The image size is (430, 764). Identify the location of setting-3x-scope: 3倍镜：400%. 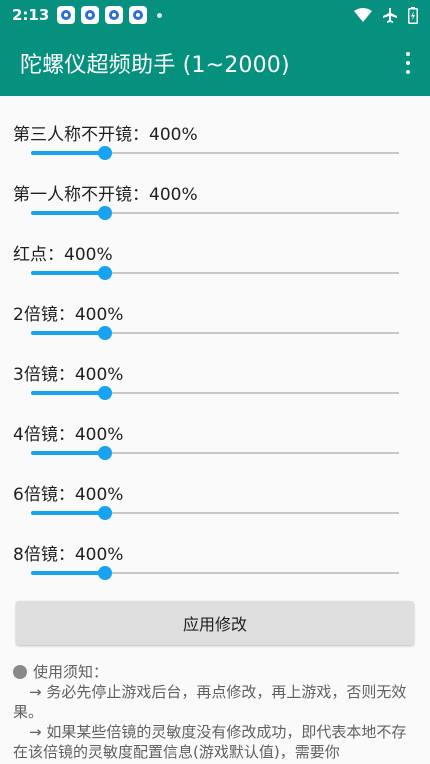
(215, 368).